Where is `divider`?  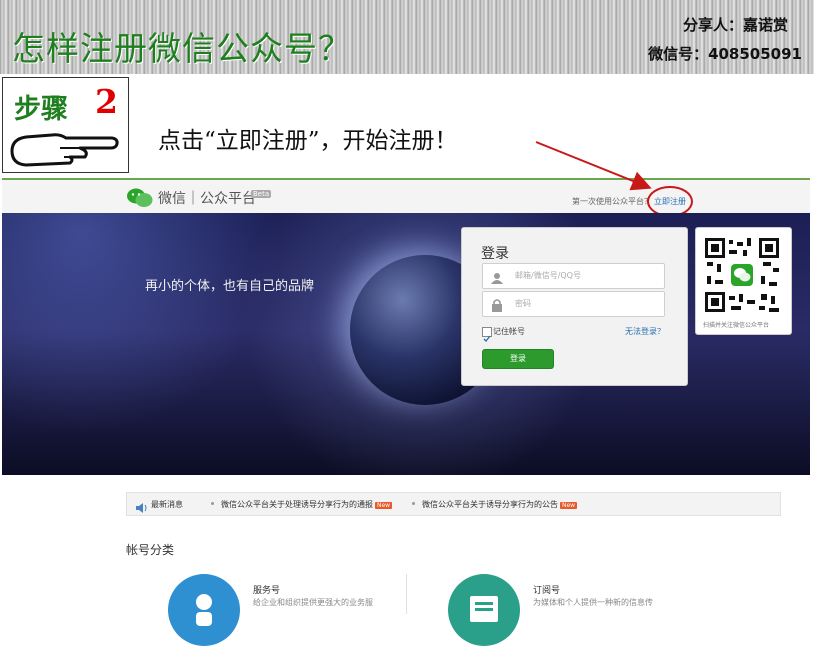 divider is located at coordinates (406, 594).